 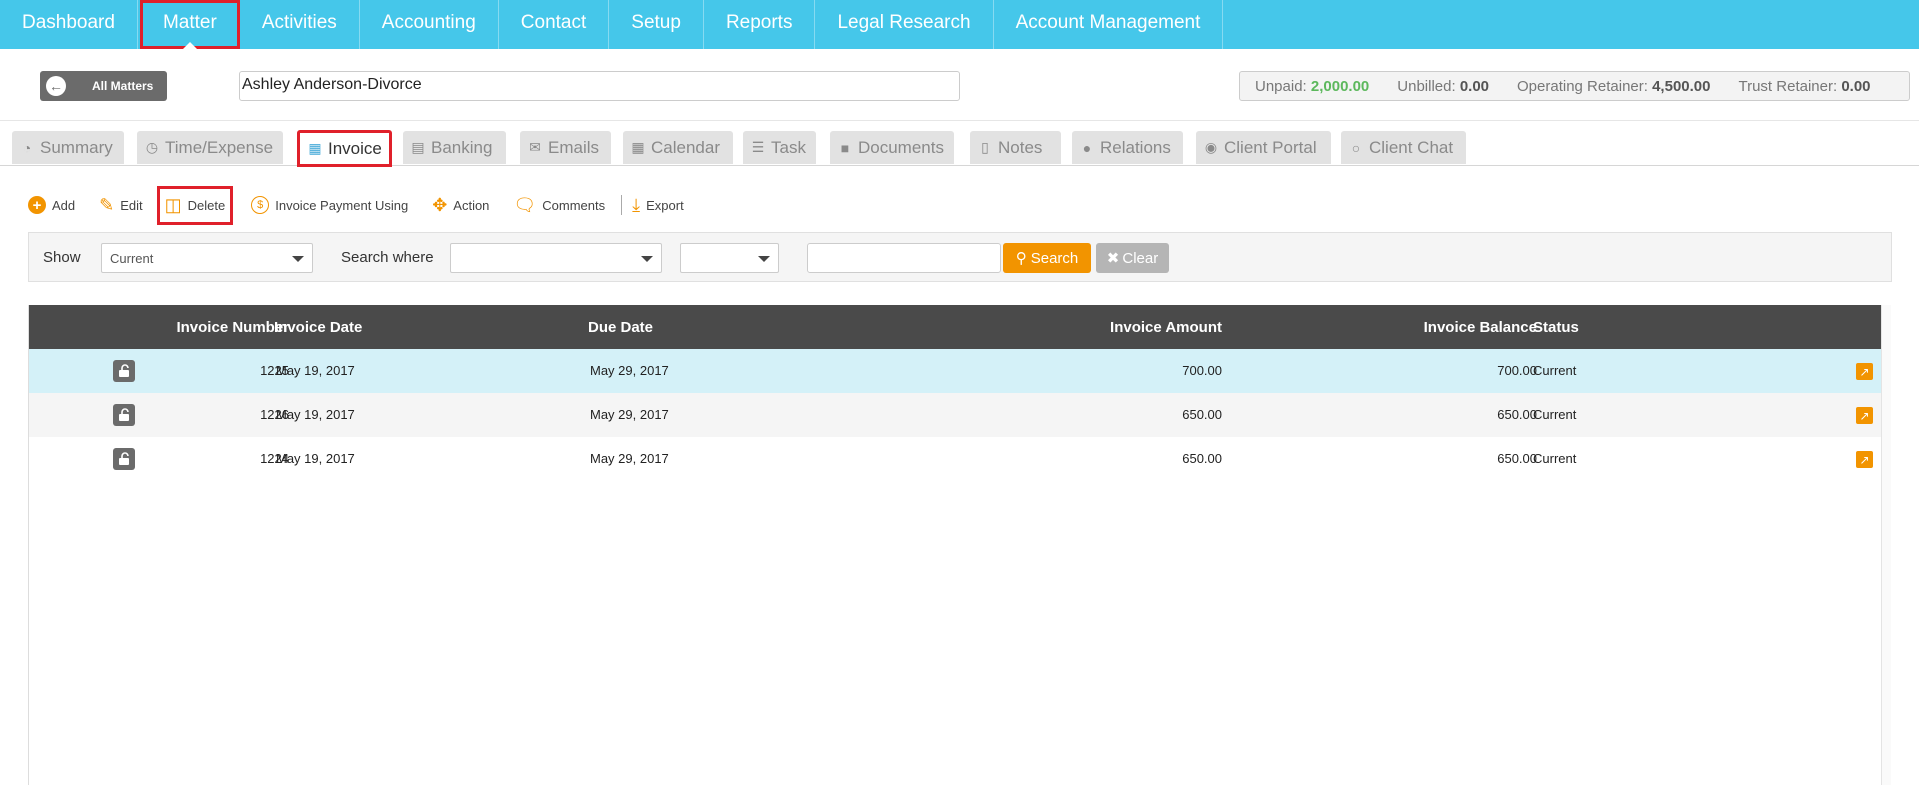 What do you see at coordinates (904, 258) in the screenshot?
I see `search-input` at bounding box center [904, 258].